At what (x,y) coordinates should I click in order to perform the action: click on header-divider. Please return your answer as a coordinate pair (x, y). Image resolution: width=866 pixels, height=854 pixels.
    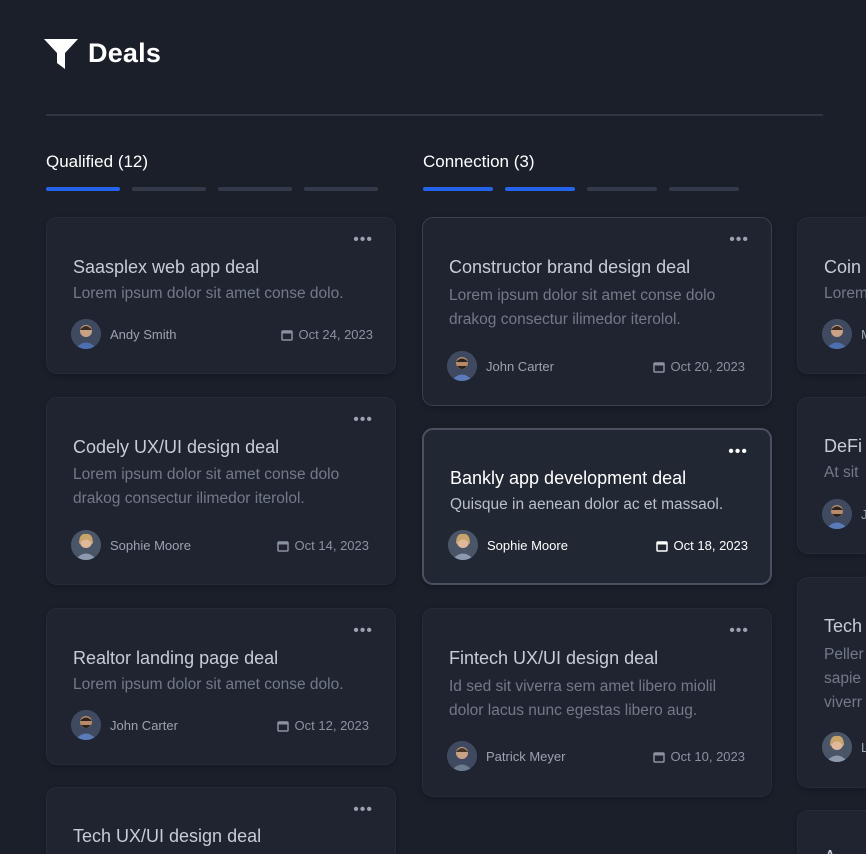
    Looking at the image, I should click on (434, 115).